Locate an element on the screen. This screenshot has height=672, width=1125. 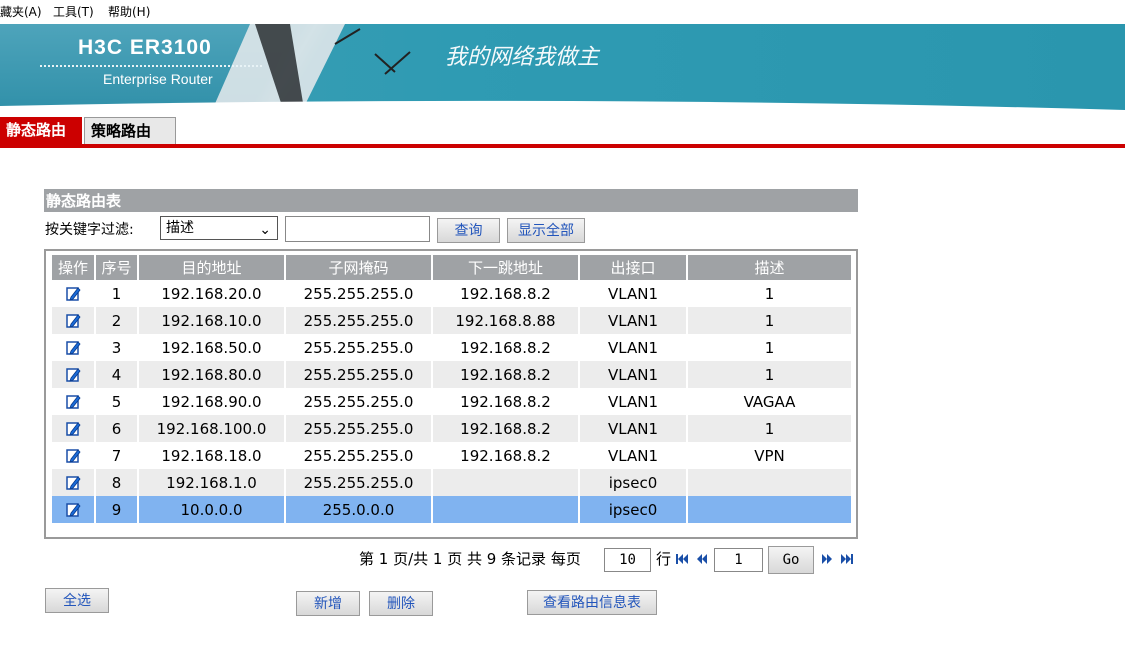
filter-input is located at coordinates (357, 229).